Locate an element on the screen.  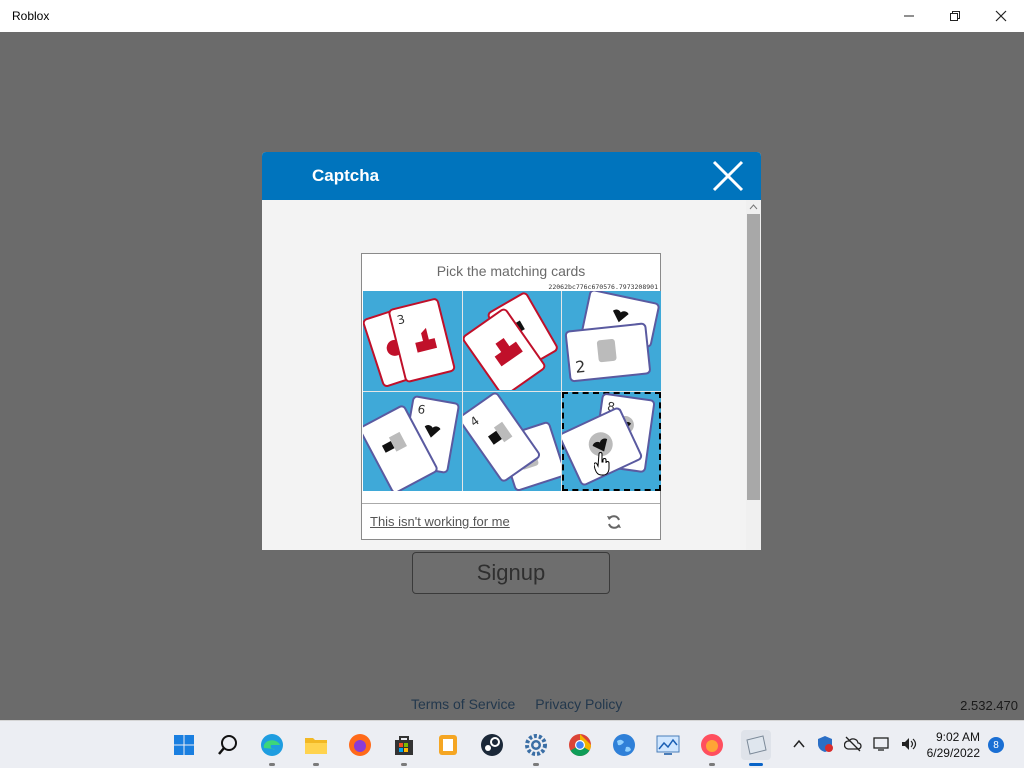
modal-close-button is located at coordinates (728, 176).